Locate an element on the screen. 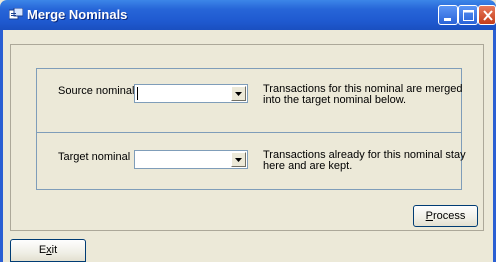 This screenshot has width=496, height=262. target-description-line-2: here and are kept. is located at coordinates (308, 166).